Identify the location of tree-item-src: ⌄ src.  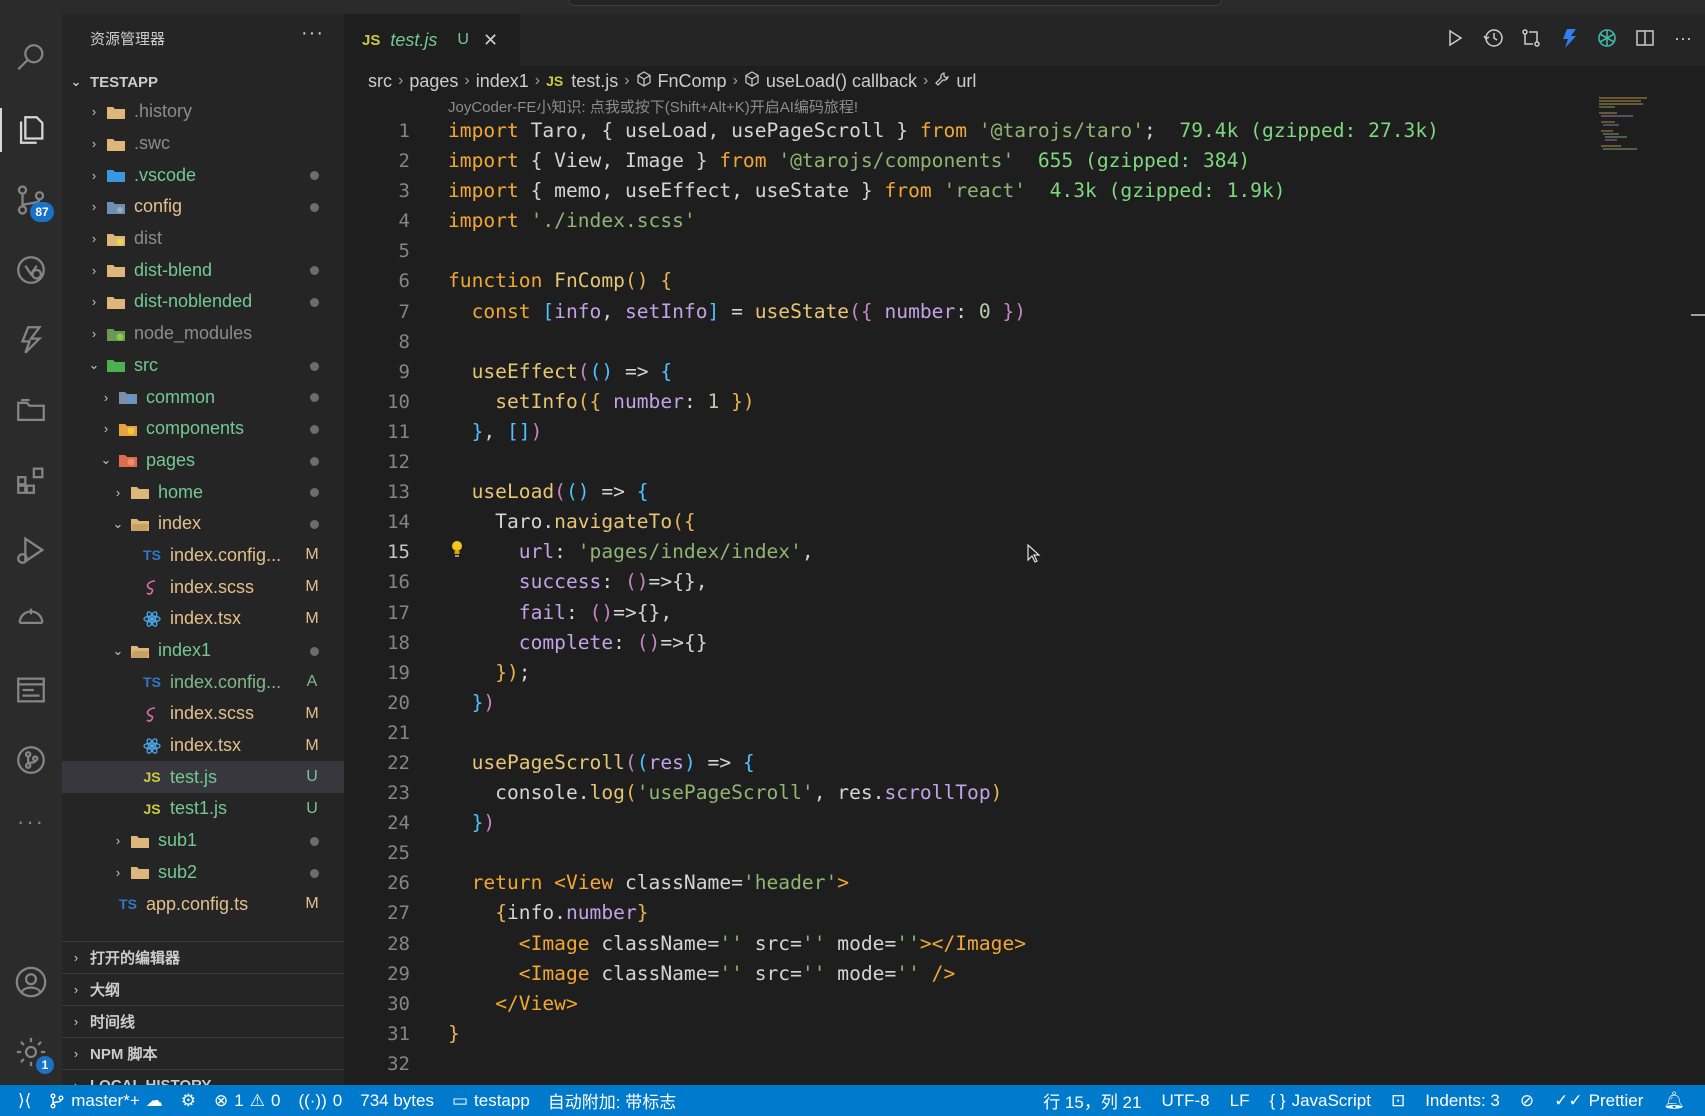
(203, 366).